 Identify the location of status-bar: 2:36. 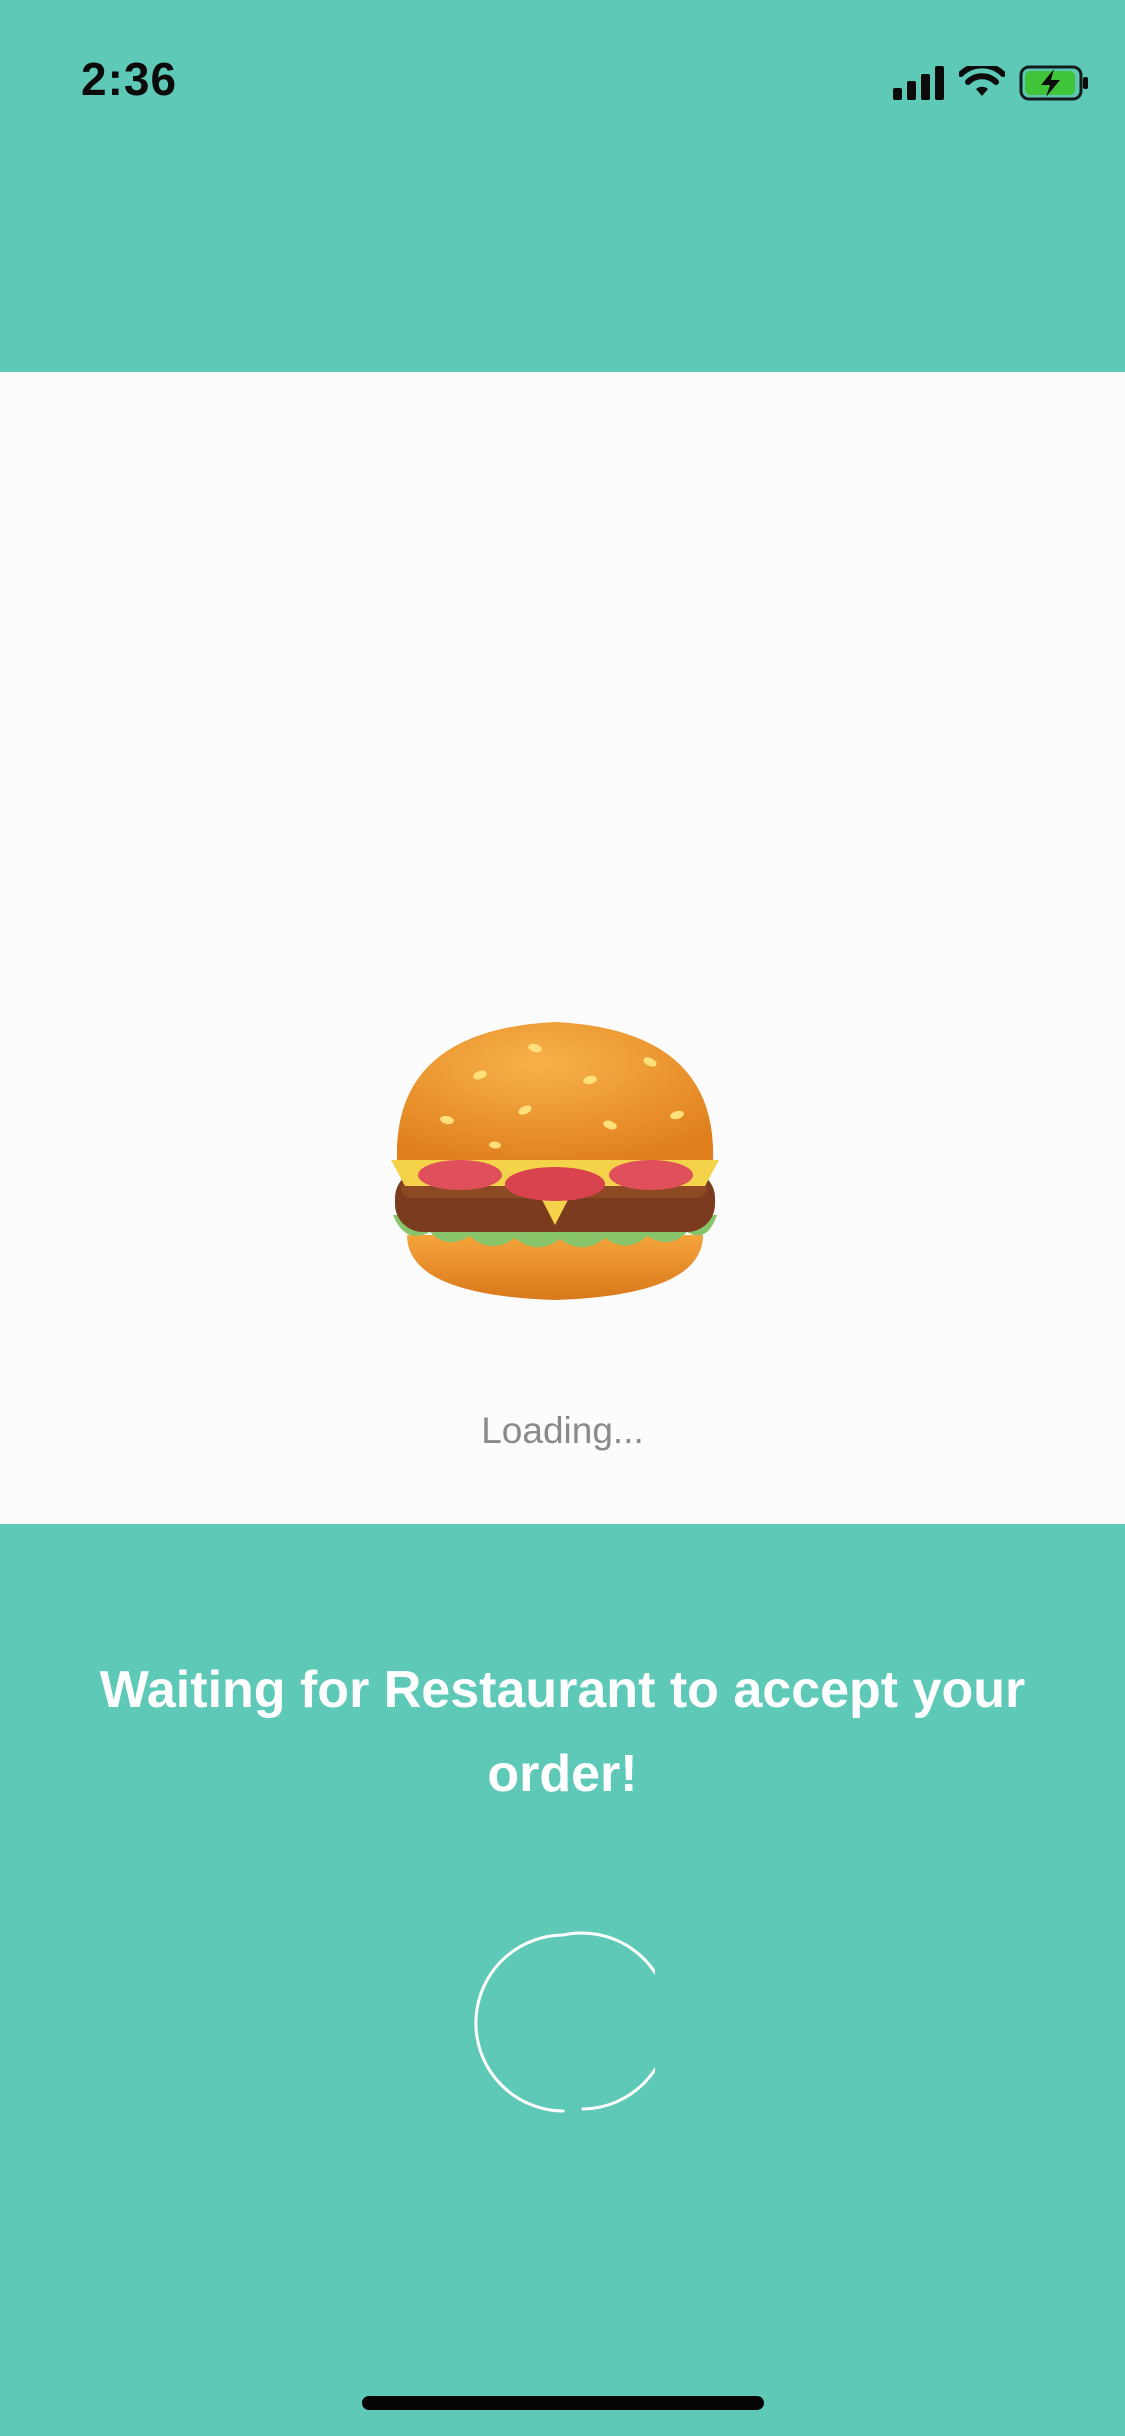
(562, 70).